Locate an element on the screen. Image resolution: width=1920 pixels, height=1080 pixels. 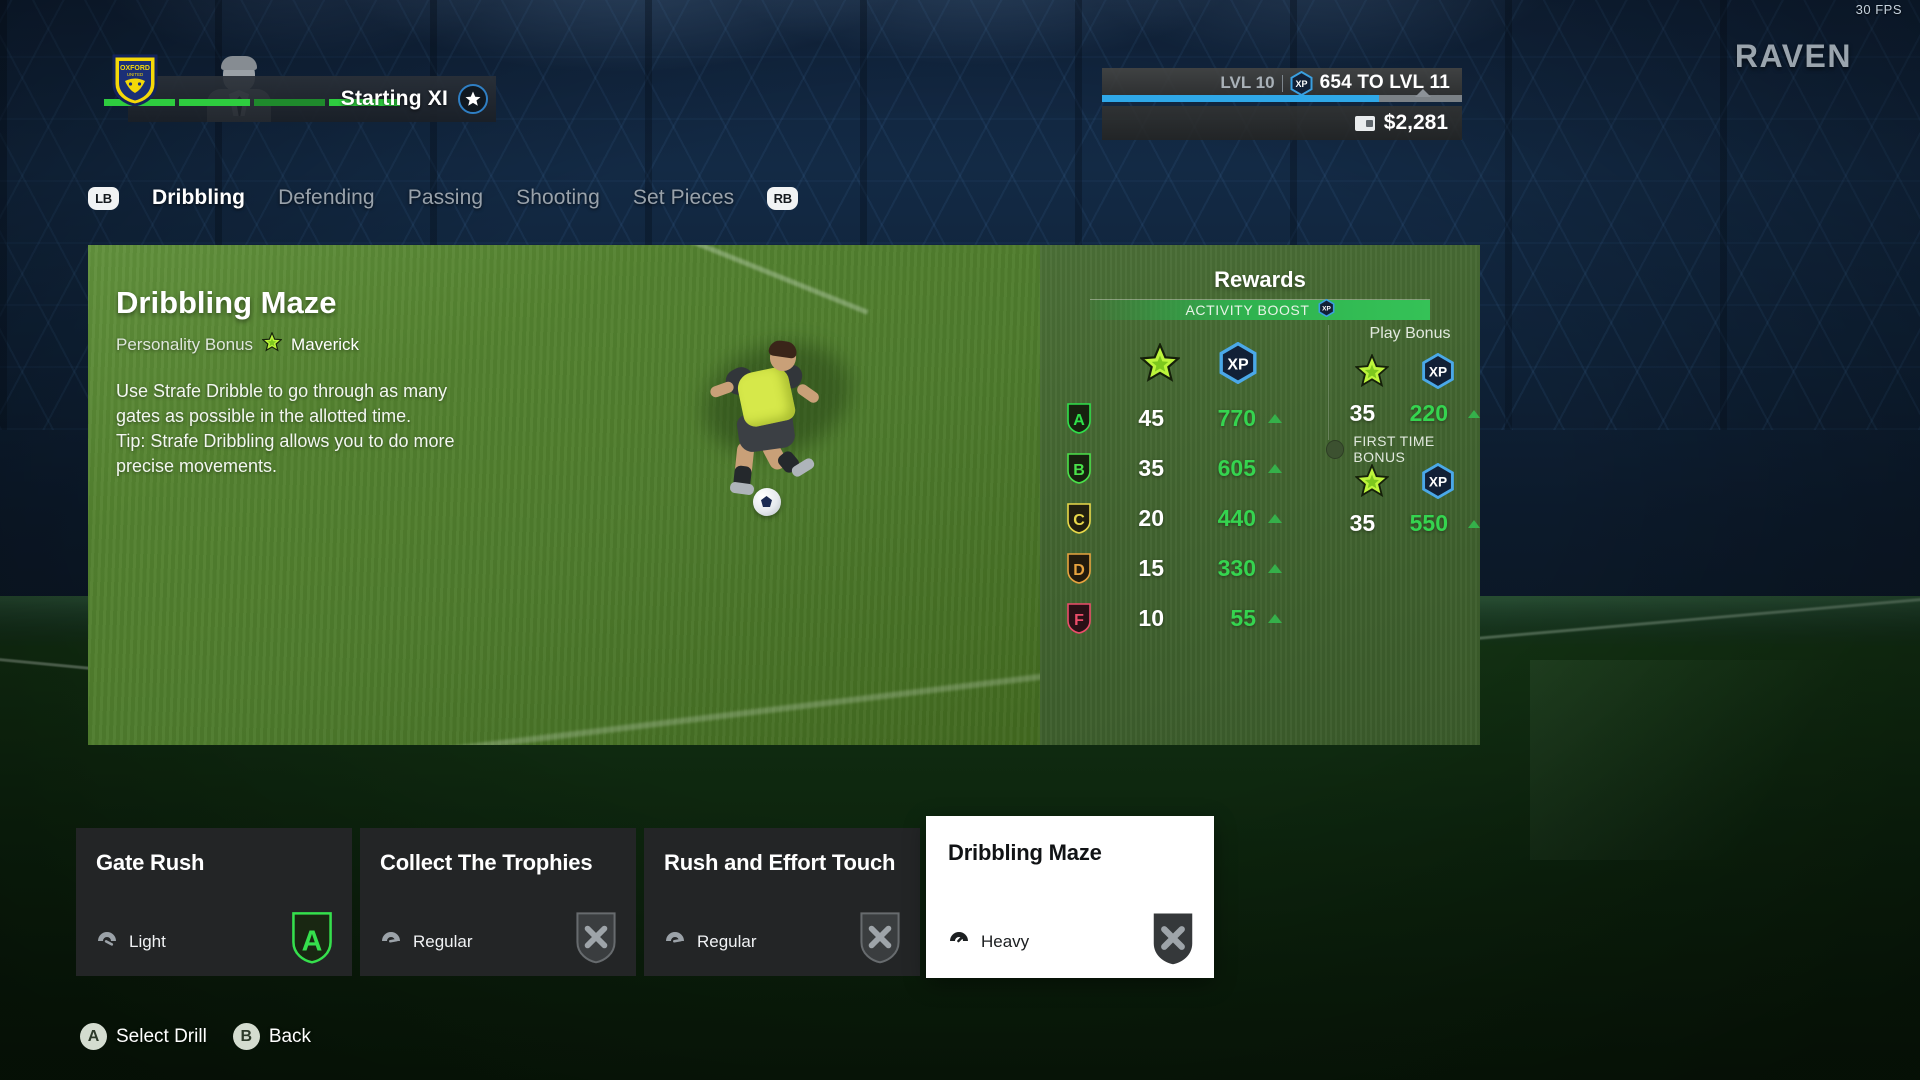
grade-star-count: 45 is located at coordinates (1151, 417).